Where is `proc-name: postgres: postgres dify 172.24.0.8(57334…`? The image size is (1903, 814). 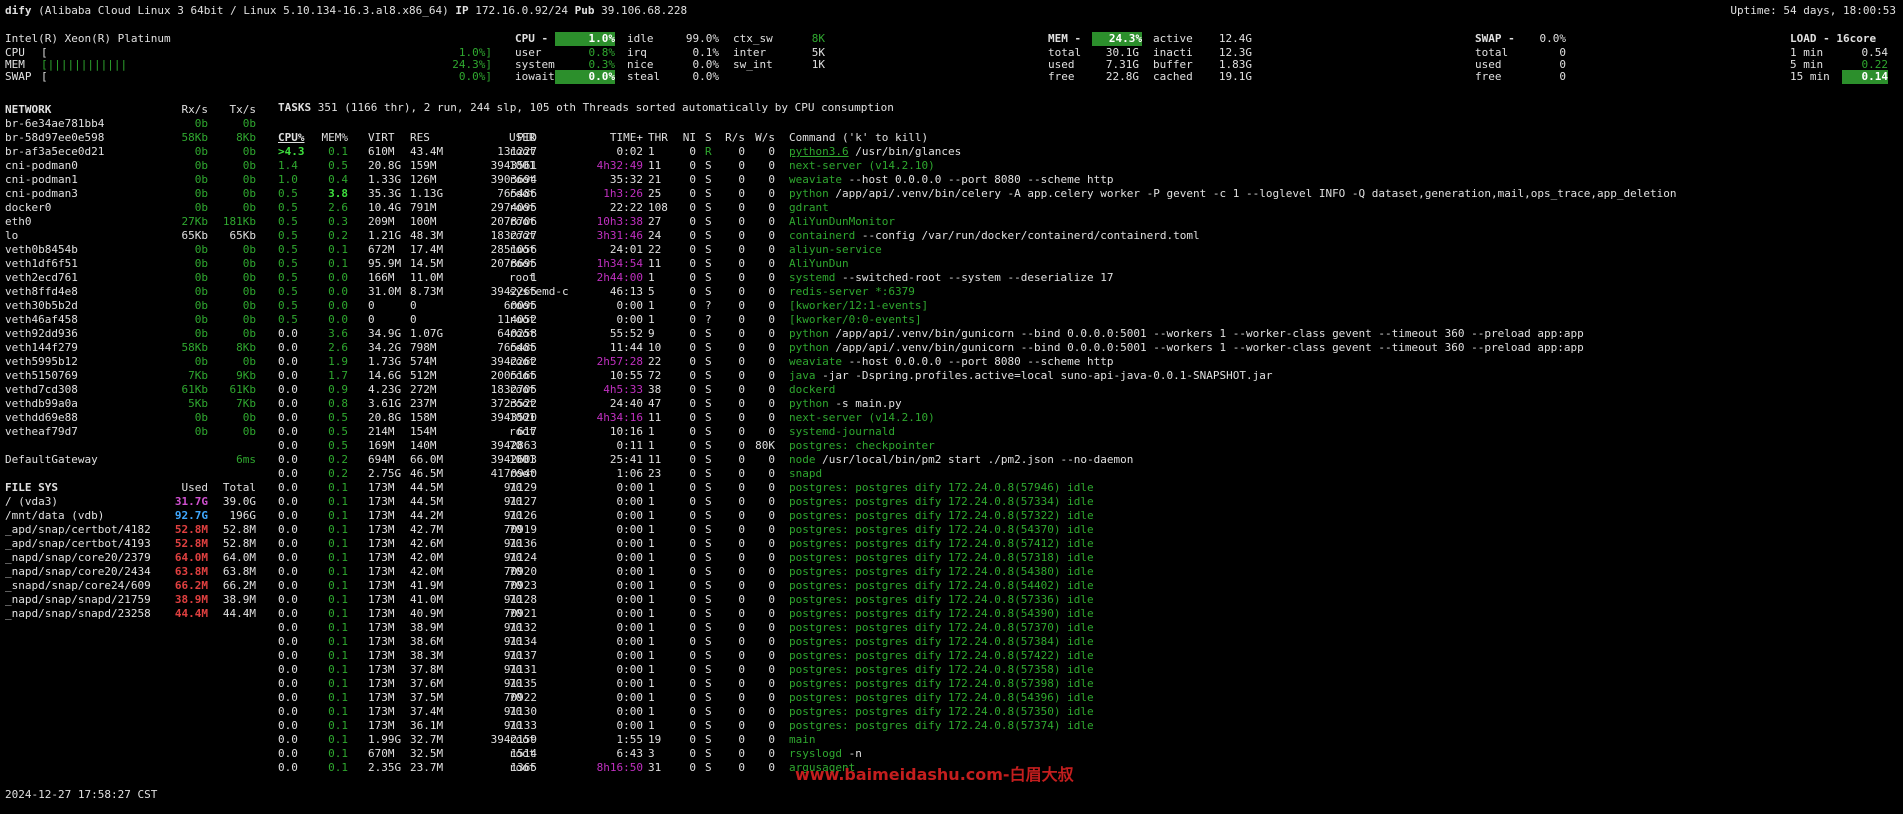
proc-name: postgres: postgres dify 172.24.0.8(57334… is located at coordinates (941, 501).